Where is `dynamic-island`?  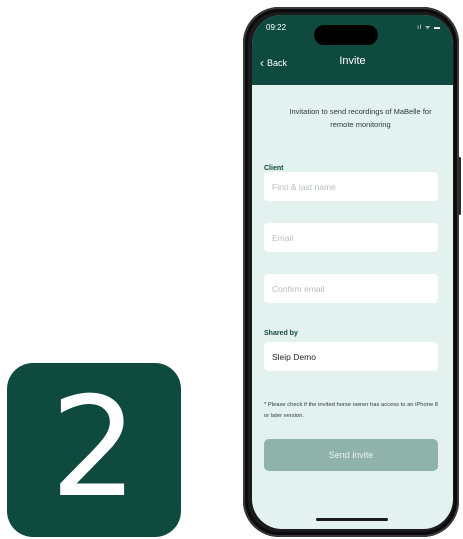 dynamic-island is located at coordinates (346, 35).